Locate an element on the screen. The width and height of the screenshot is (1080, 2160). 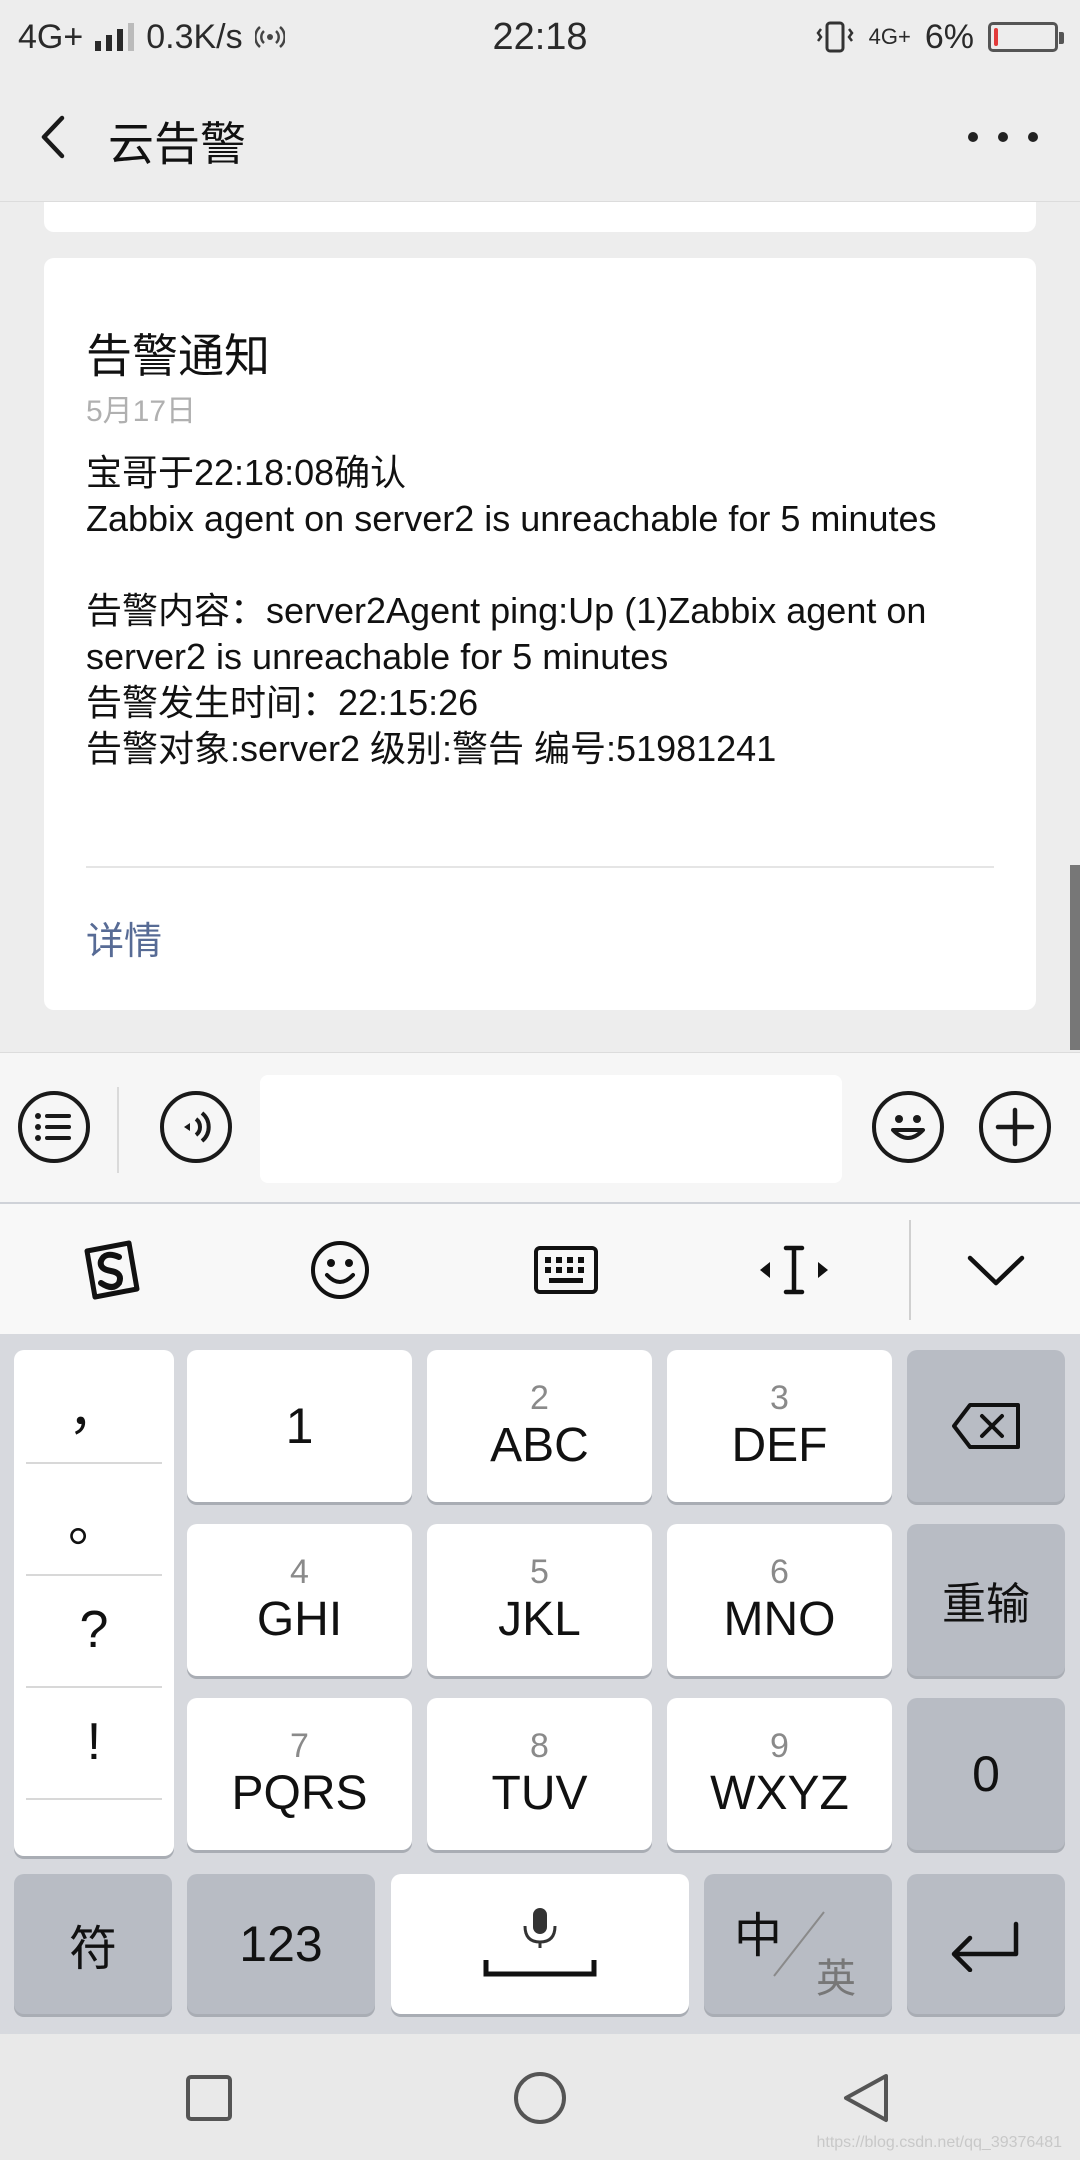
voice-input-icon is located at coordinates (196, 1127).